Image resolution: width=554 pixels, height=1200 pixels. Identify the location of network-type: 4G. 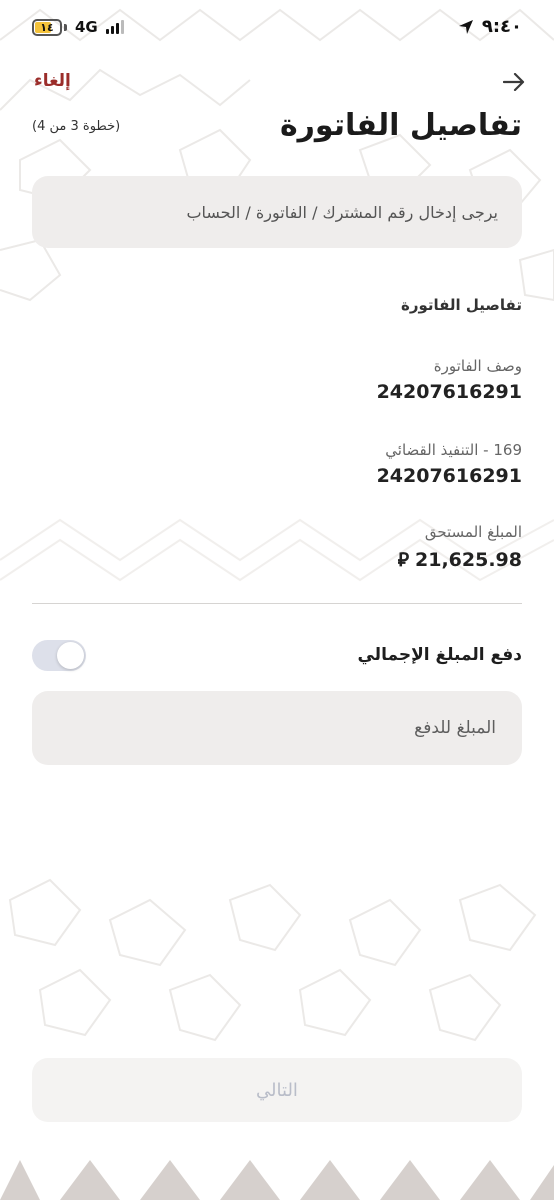
(86, 27).